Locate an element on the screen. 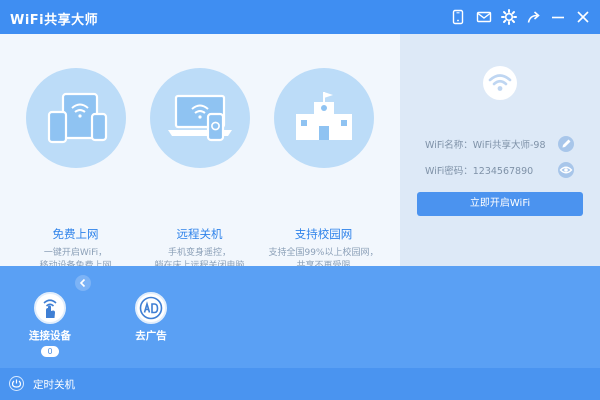 This screenshot has height=400, width=600. tool-remove-ads: 去广告 is located at coordinates (151, 317).